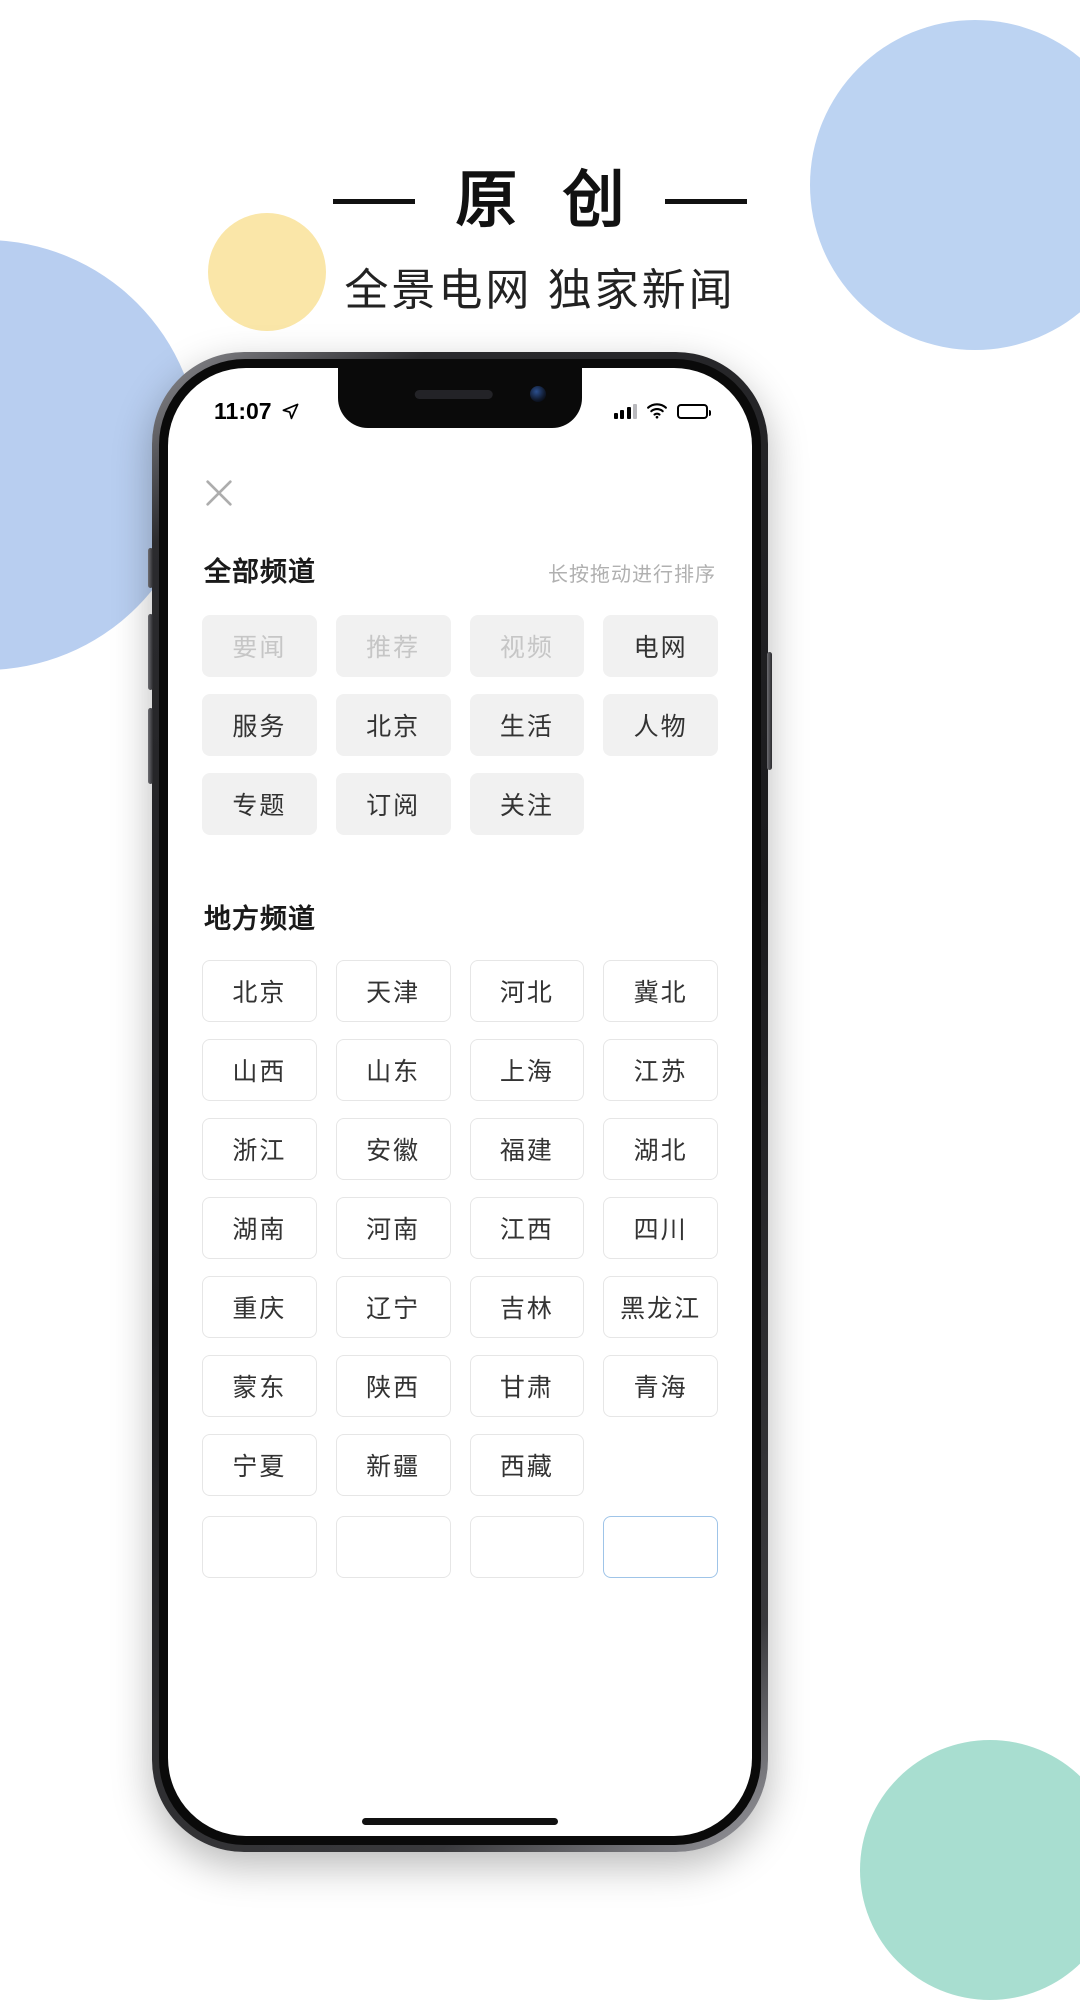 Image resolution: width=1080 pixels, height=2000 pixels. I want to click on chip-label: 宁夏, so click(259, 1467).